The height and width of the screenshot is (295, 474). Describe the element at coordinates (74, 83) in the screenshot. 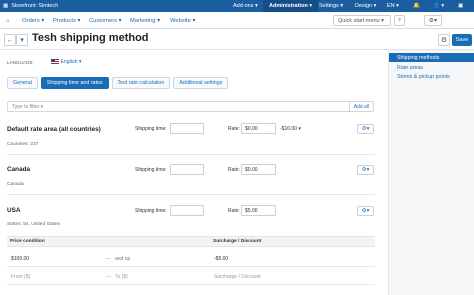

I see `tab-shipping-time-rates: Shipping time and rates` at that location.